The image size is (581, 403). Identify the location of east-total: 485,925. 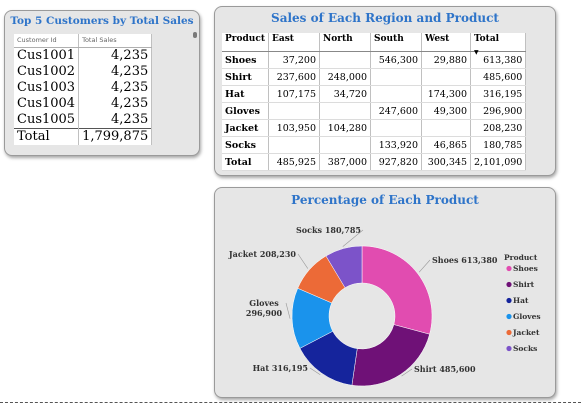
(294, 162).